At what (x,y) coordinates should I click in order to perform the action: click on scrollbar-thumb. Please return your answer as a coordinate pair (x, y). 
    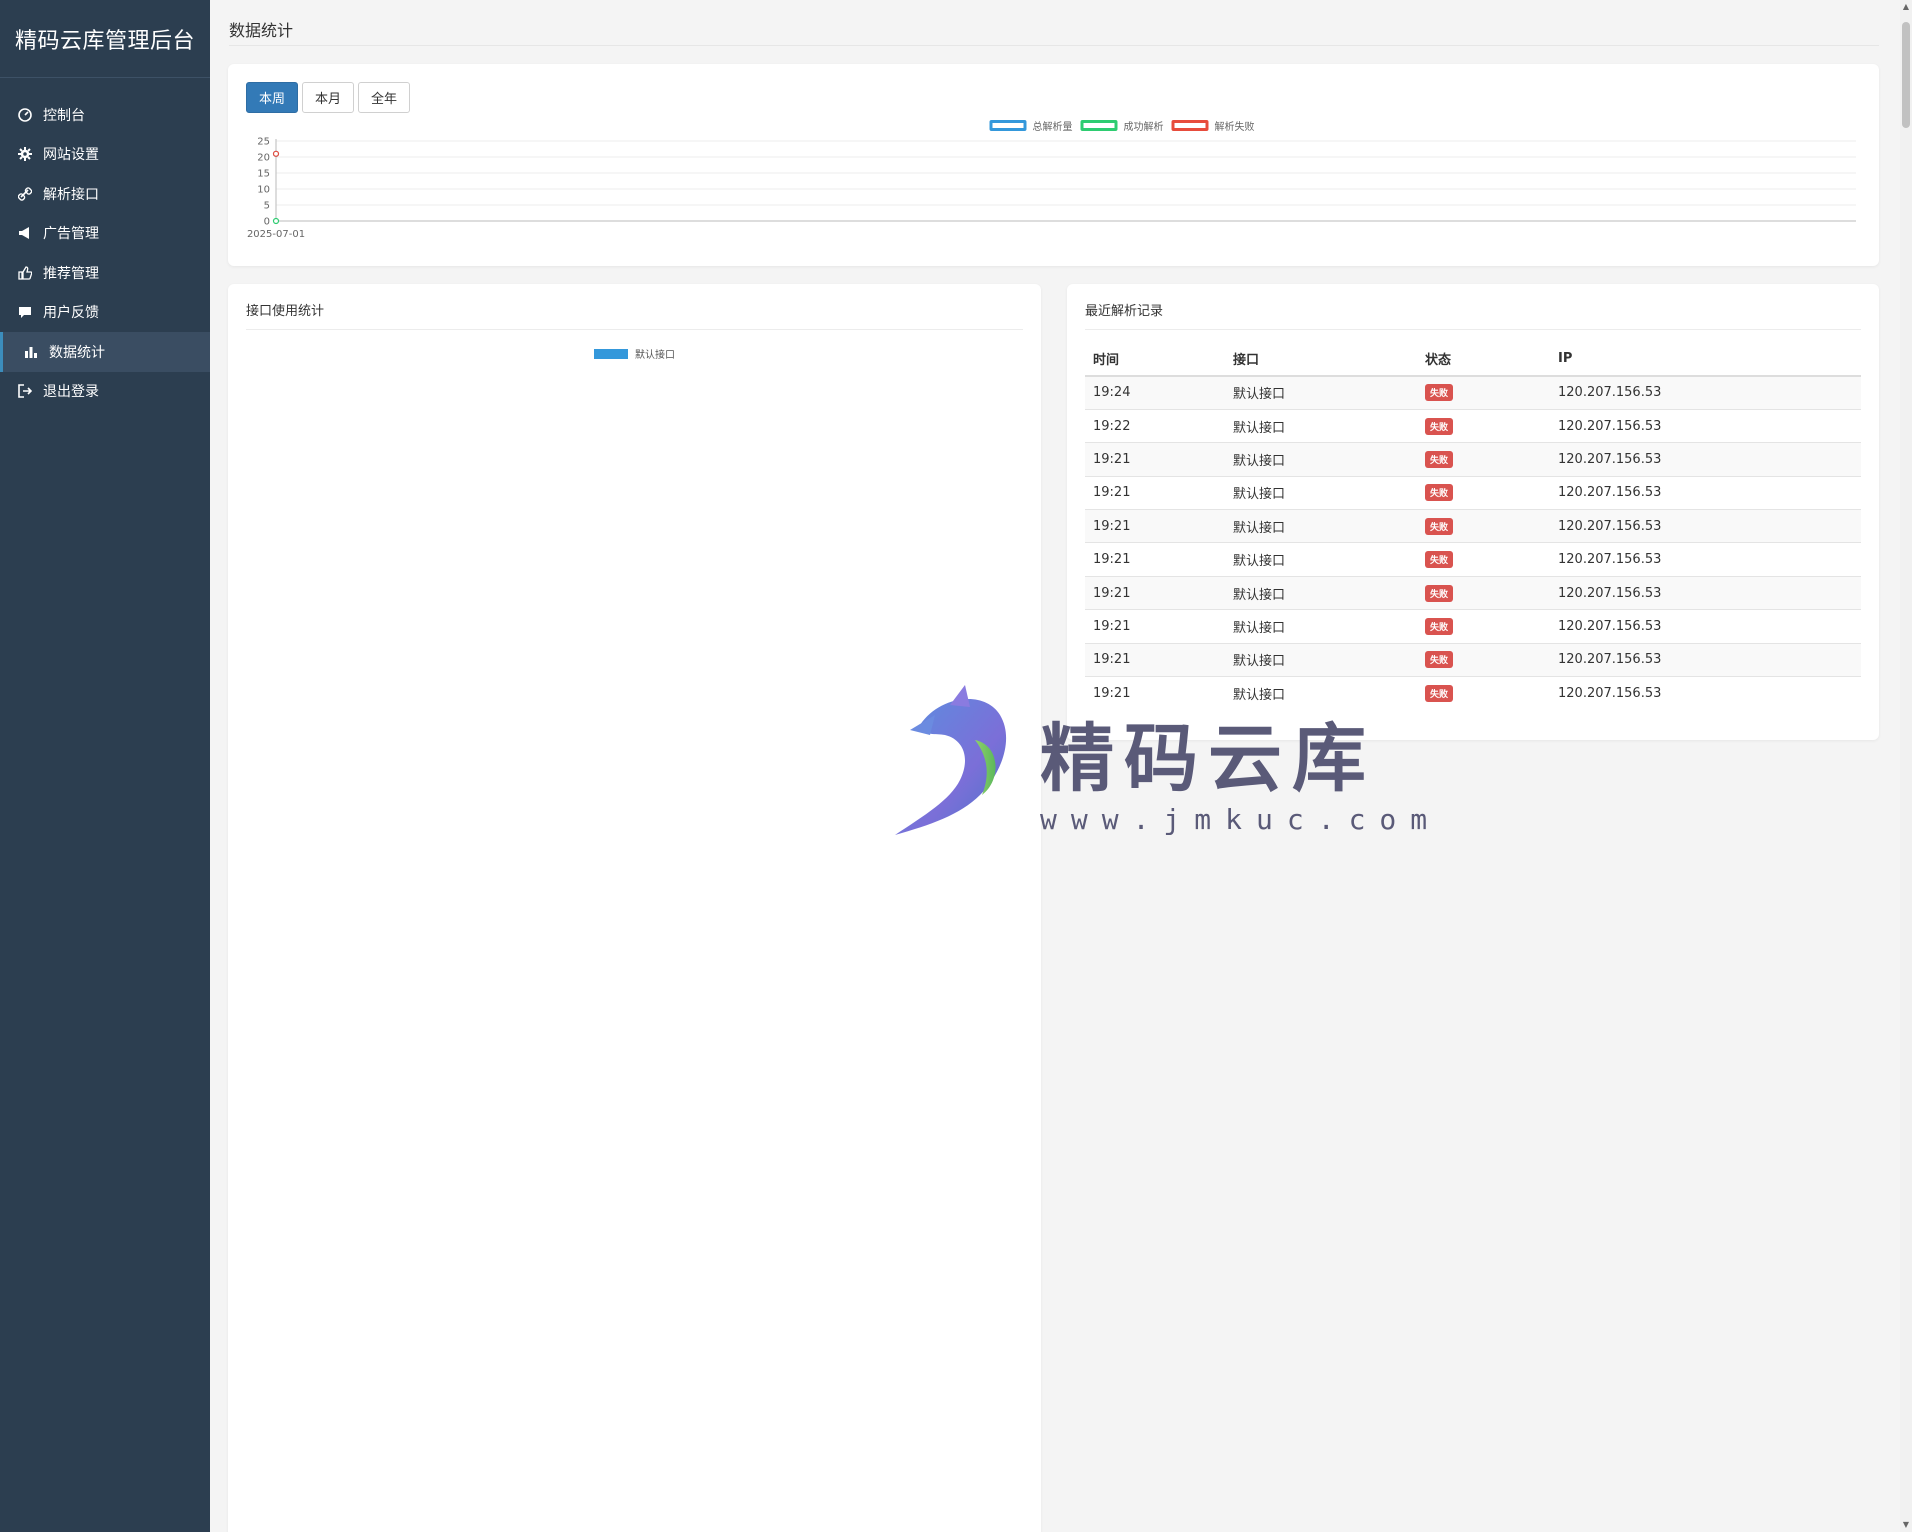
    Looking at the image, I should click on (1906, 75).